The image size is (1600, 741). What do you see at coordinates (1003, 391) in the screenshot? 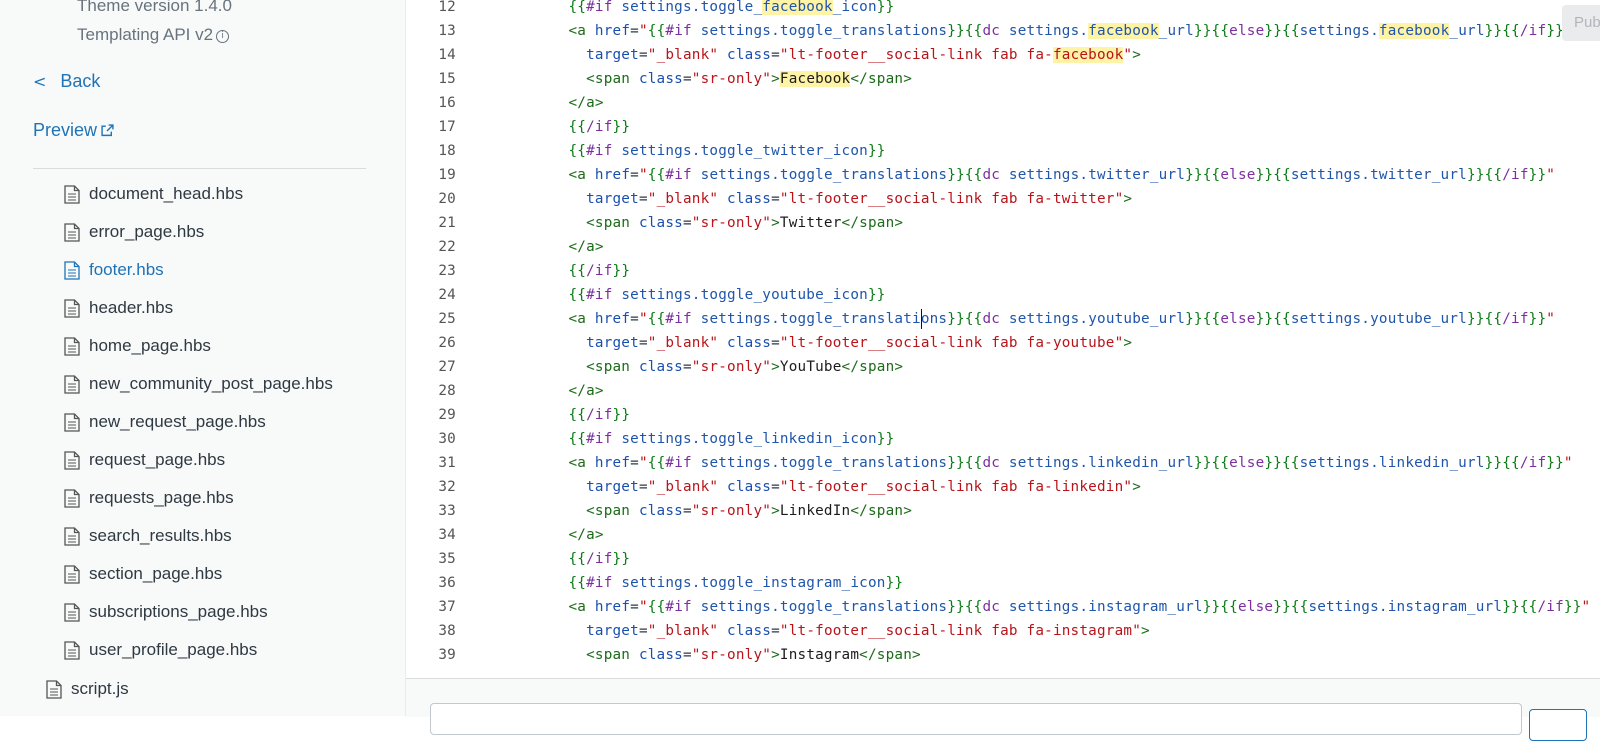
I see `code-line: 28 </a>` at bounding box center [1003, 391].